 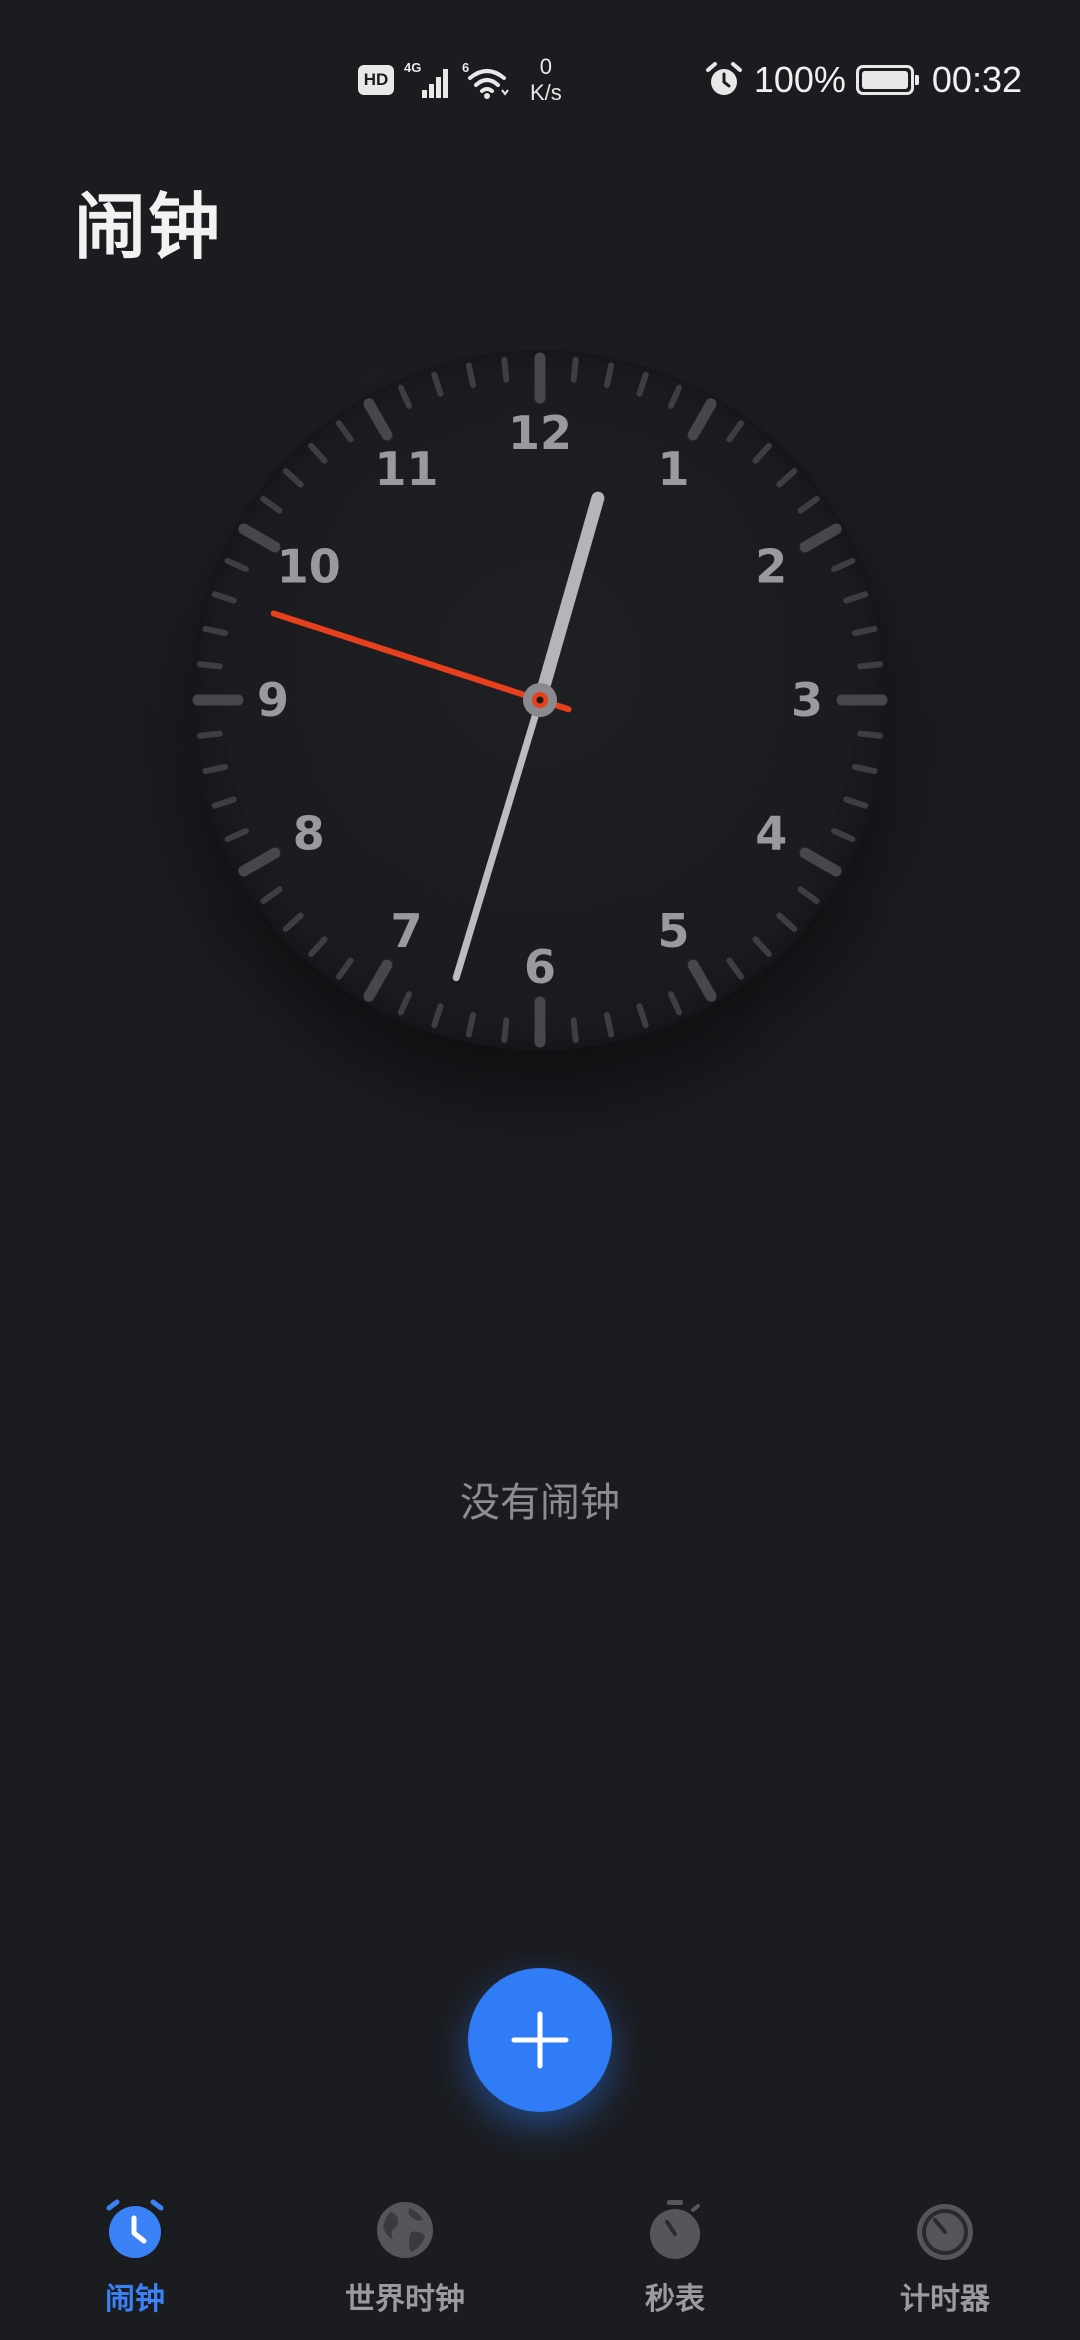 What do you see at coordinates (673, 931) in the screenshot?
I see `clock-number: 5` at bounding box center [673, 931].